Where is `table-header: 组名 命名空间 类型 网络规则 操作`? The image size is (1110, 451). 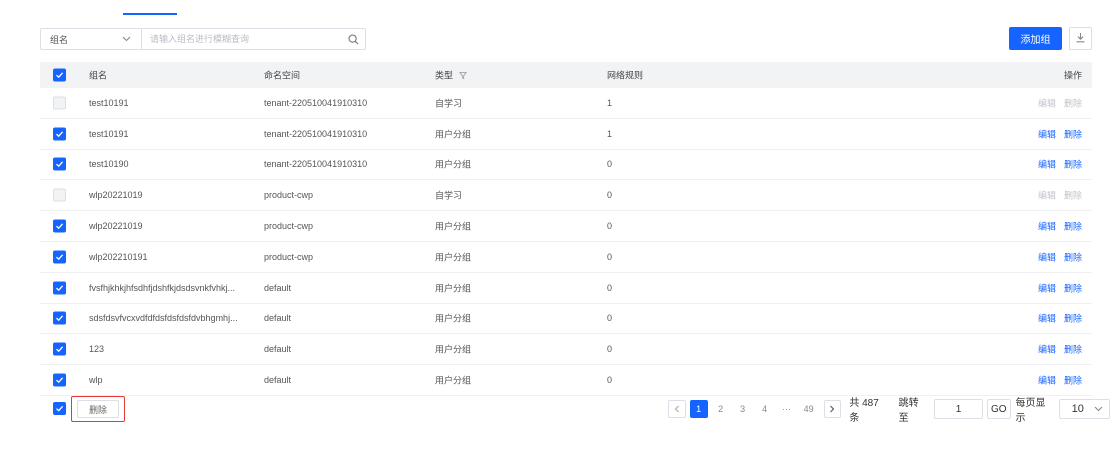
table-header: 组名 命名空间 类型 网络规则 操作 is located at coordinates (566, 75).